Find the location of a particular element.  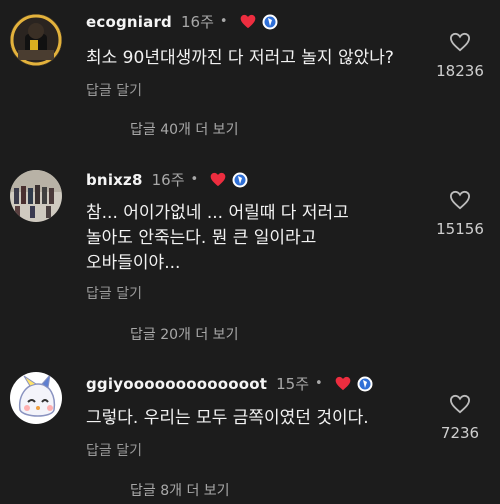

comment-meta: ggiyooooooooooooot 15주 • is located at coordinates (229, 383).